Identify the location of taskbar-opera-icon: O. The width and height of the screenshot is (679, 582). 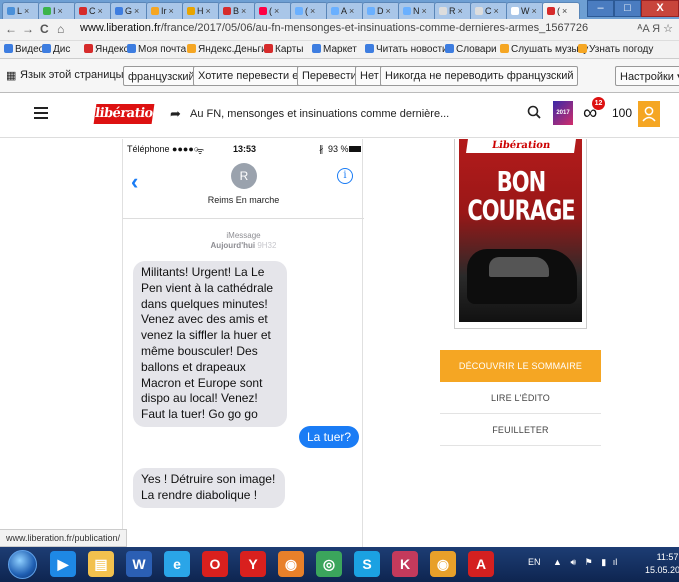
(215, 564).